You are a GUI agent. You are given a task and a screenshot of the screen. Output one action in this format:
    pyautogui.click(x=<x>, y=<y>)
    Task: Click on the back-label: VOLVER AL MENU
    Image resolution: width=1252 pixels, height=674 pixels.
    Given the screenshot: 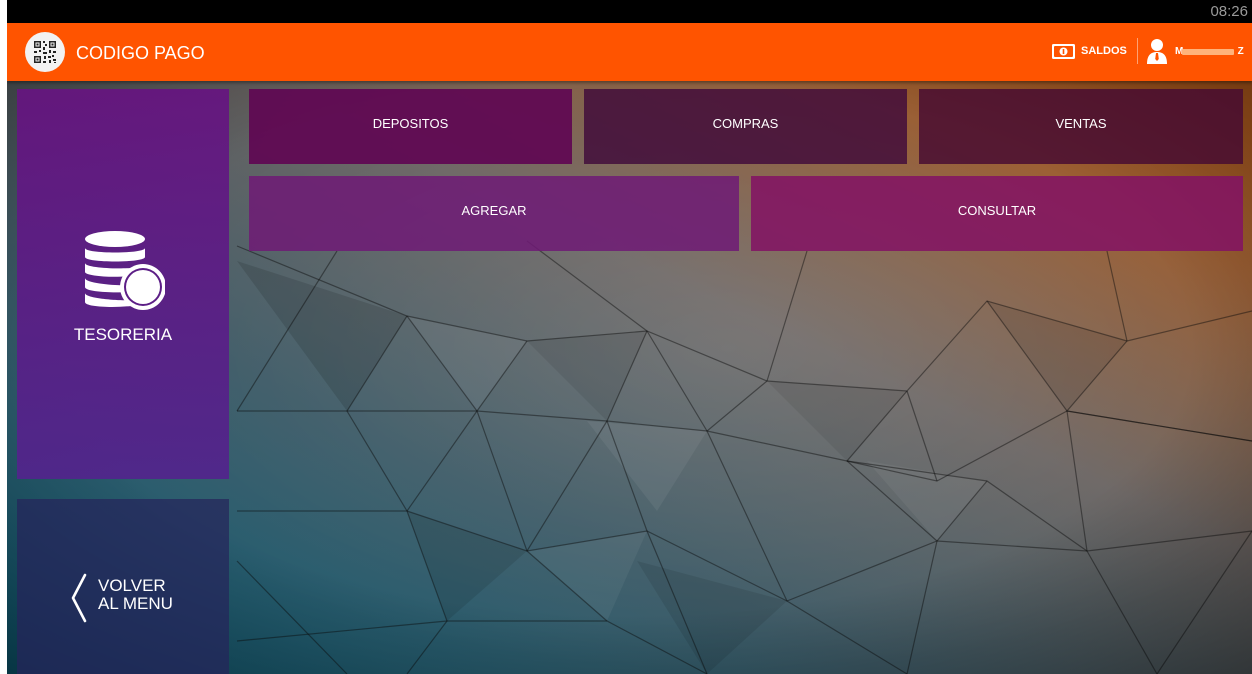 What is the action you would take?
    pyautogui.click(x=135, y=594)
    